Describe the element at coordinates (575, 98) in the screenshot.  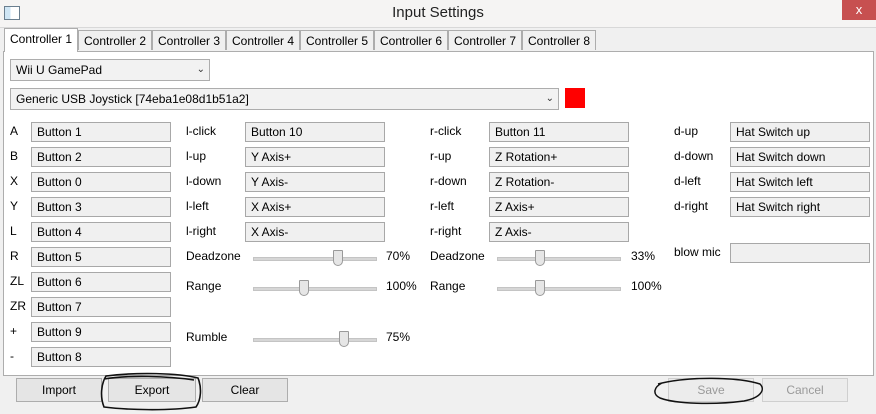
I see `device-color-swatch` at that location.